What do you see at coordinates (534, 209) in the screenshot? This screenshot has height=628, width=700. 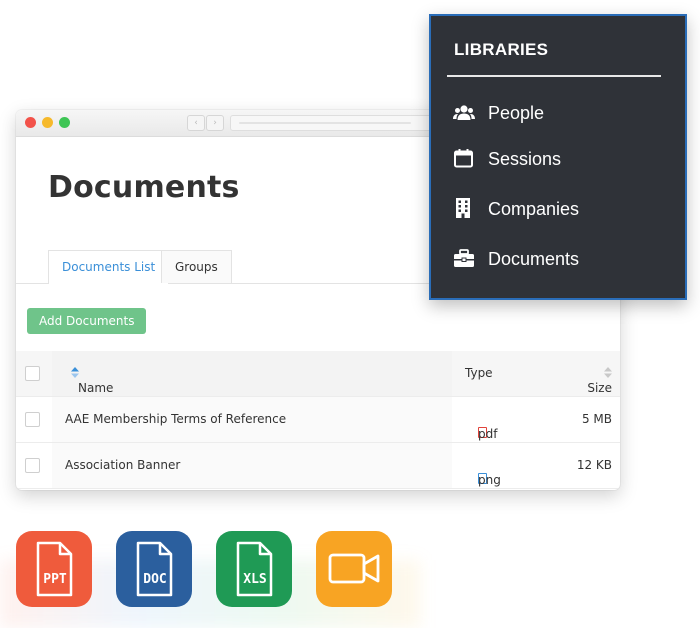 I see `library-item-label: Companies` at bounding box center [534, 209].